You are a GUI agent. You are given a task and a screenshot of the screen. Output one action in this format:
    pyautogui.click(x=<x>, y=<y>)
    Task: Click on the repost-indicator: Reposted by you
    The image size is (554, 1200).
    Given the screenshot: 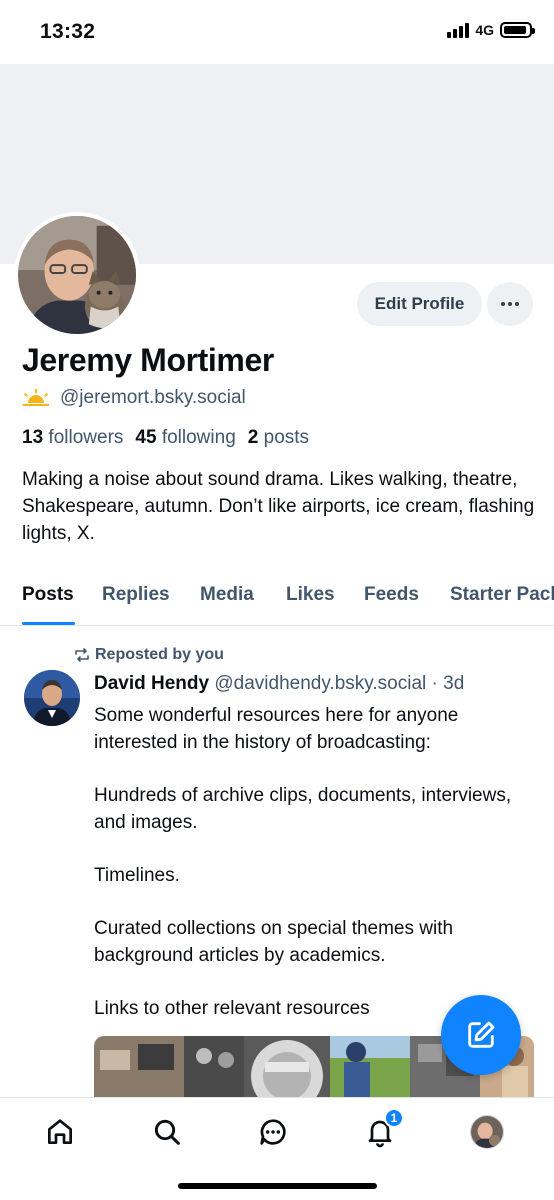 What is the action you would take?
    pyautogui.click(x=148, y=655)
    